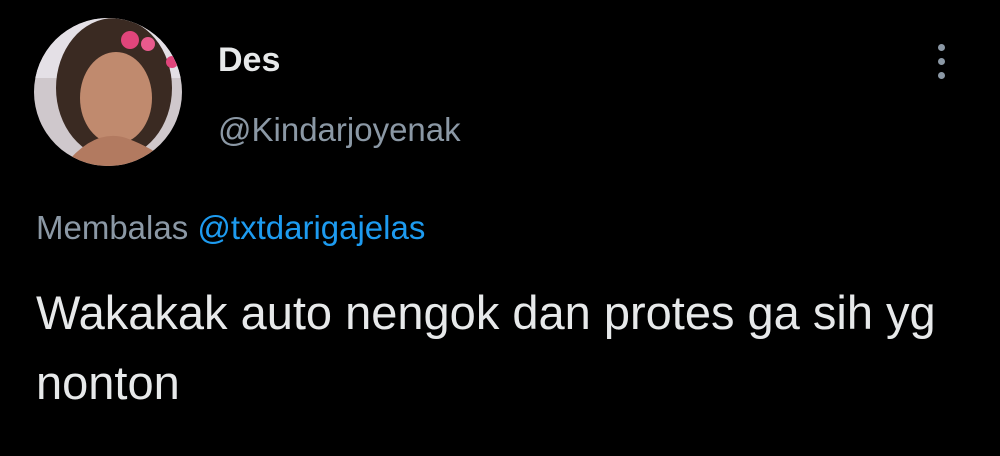 Image resolution: width=1000 pixels, height=456 pixels. Describe the element at coordinates (941, 62) in the screenshot. I see `more-options-button` at that location.